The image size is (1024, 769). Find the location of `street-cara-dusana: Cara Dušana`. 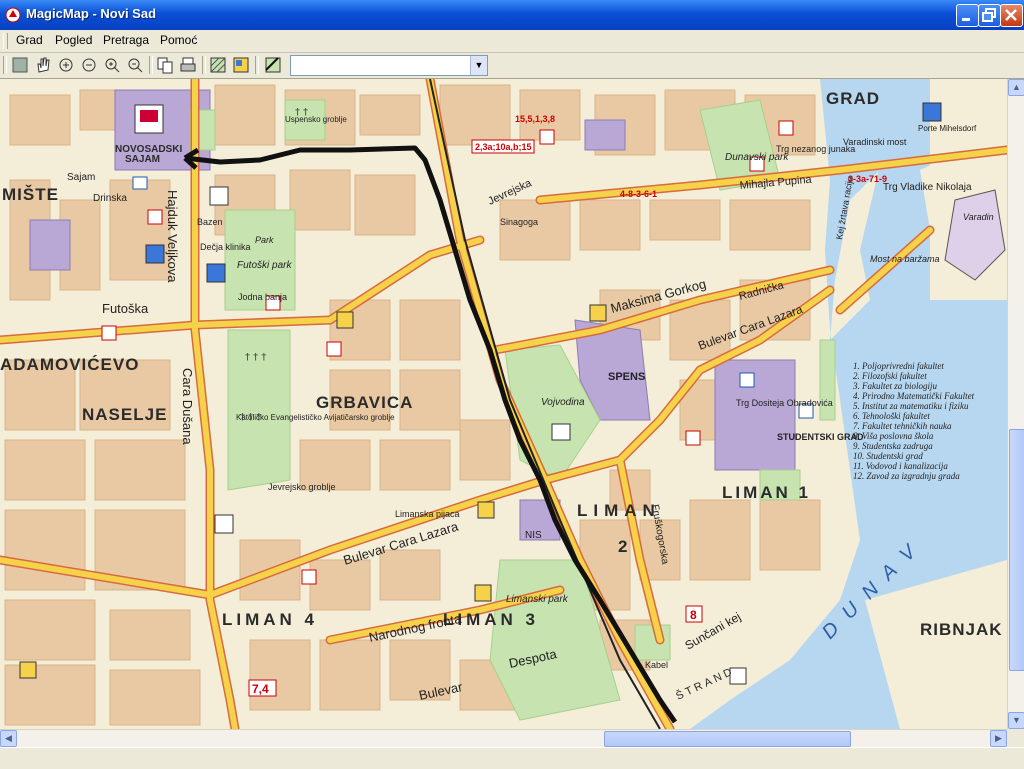

street-cara-dusana: Cara Dušana is located at coordinates (187, 406).